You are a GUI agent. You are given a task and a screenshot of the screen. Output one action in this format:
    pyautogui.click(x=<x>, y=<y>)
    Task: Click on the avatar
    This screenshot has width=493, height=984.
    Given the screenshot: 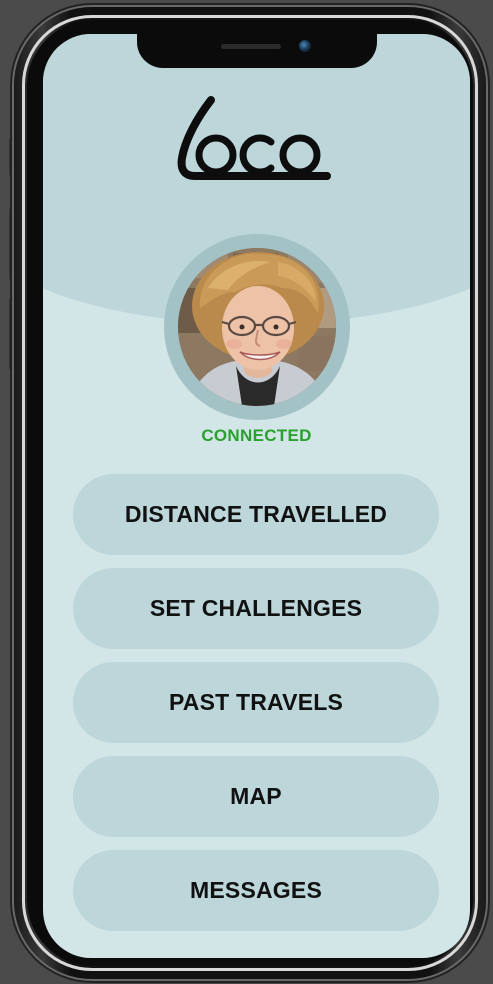 What is the action you would take?
    pyautogui.click(x=257, y=327)
    